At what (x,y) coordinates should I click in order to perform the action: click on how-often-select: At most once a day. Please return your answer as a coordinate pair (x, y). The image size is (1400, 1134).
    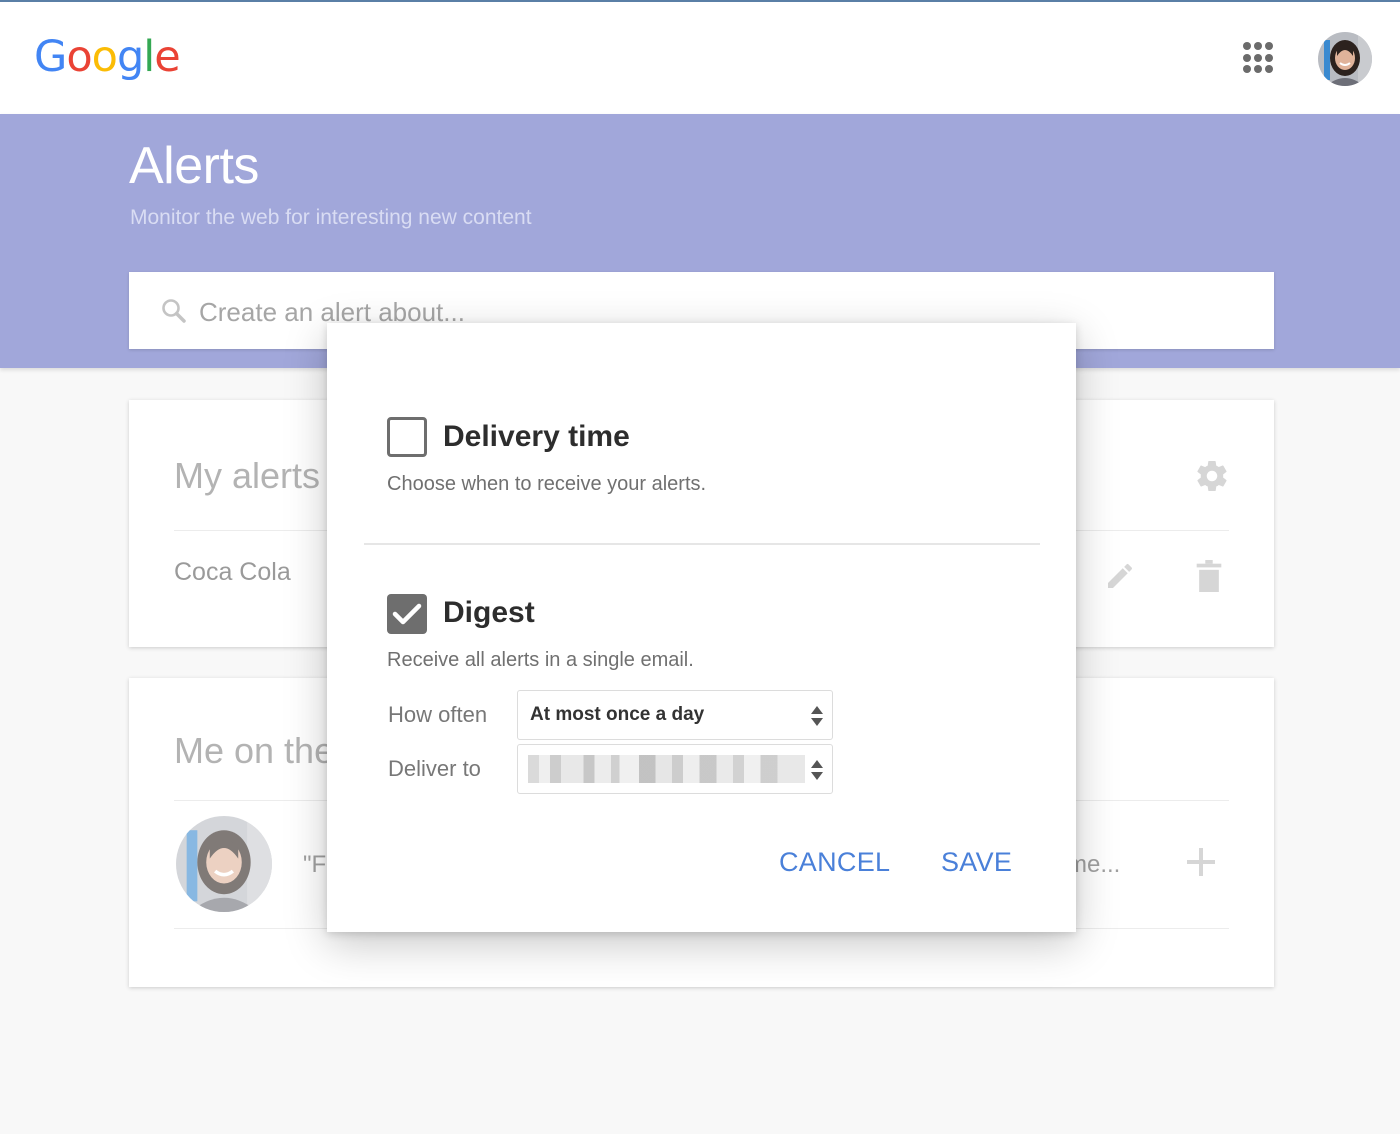
    Looking at the image, I should click on (675, 715).